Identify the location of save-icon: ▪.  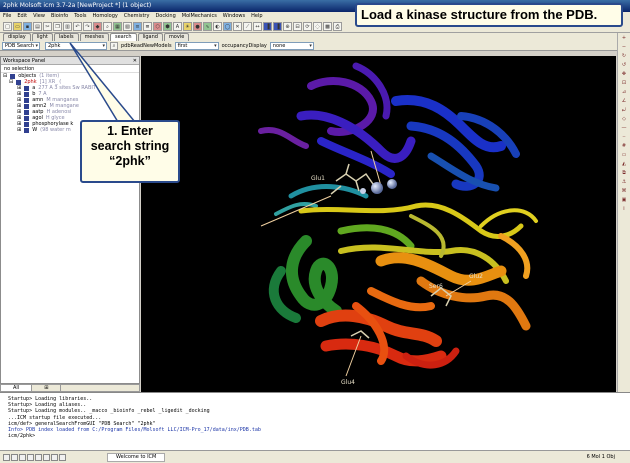
(27, 26).